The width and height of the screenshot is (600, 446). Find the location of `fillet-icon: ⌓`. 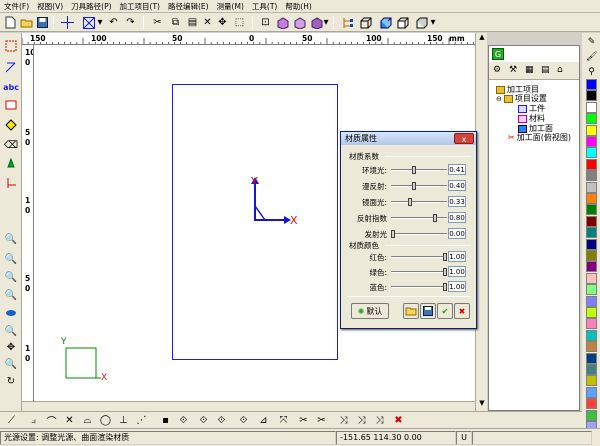

fillet-icon: ⌓ is located at coordinates (87, 420).